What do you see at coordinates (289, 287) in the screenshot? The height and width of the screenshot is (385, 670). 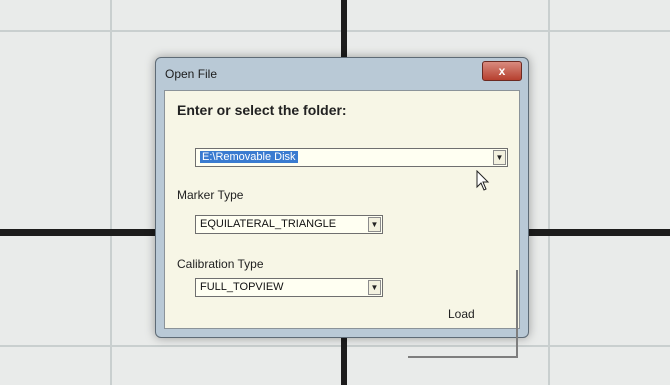 I see `calibration-type-select: FULL_TOPVIEW ▼` at bounding box center [289, 287].